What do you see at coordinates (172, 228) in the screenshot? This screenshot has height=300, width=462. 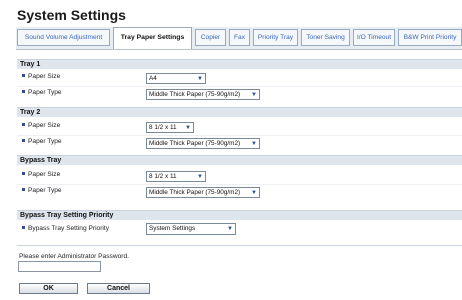 I see `bypass-priority-value: System Settings` at bounding box center [172, 228].